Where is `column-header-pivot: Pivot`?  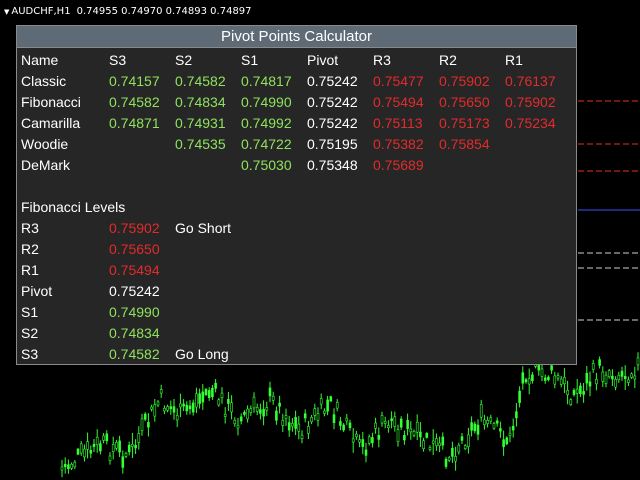
column-header-pivot: Pivot is located at coordinates (323, 60).